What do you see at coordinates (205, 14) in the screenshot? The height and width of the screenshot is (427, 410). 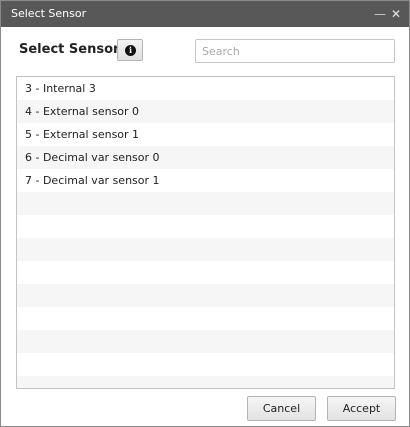 I see `title-bar: Select Sensor — ✕` at bounding box center [205, 14].